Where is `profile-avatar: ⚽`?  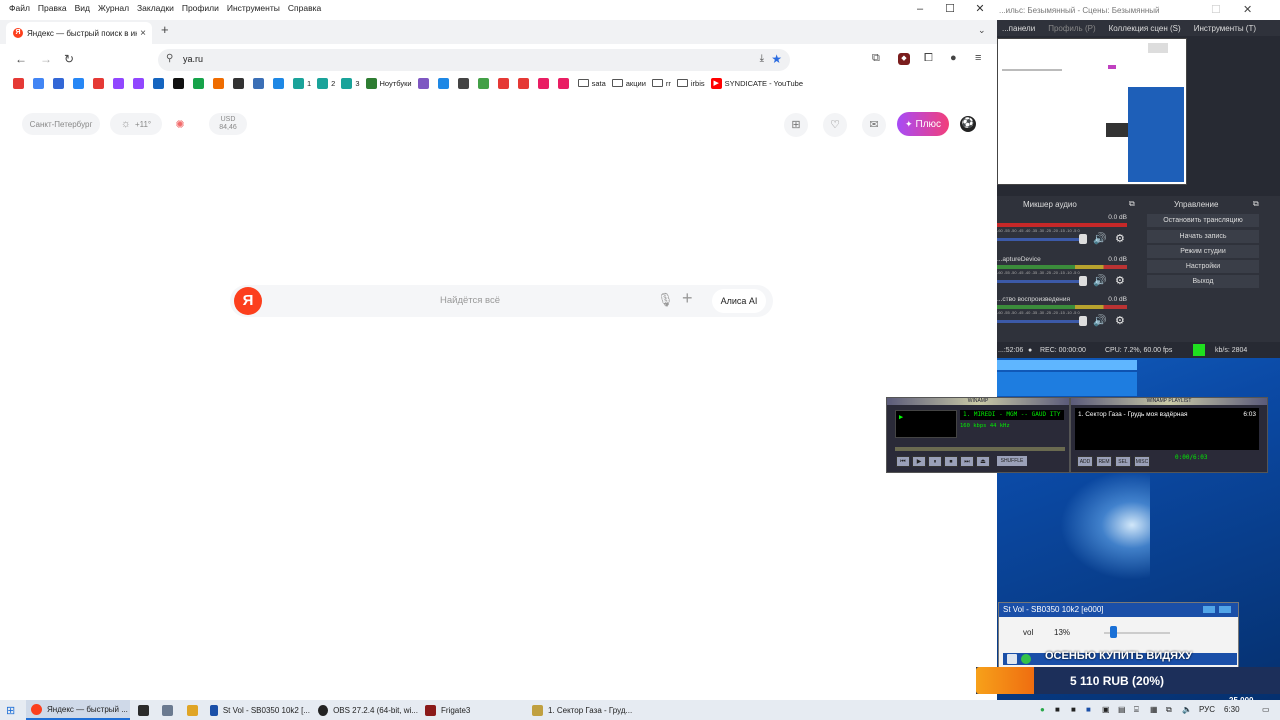
profile-avatar: ⚽ is located at coordinates (968, 124).